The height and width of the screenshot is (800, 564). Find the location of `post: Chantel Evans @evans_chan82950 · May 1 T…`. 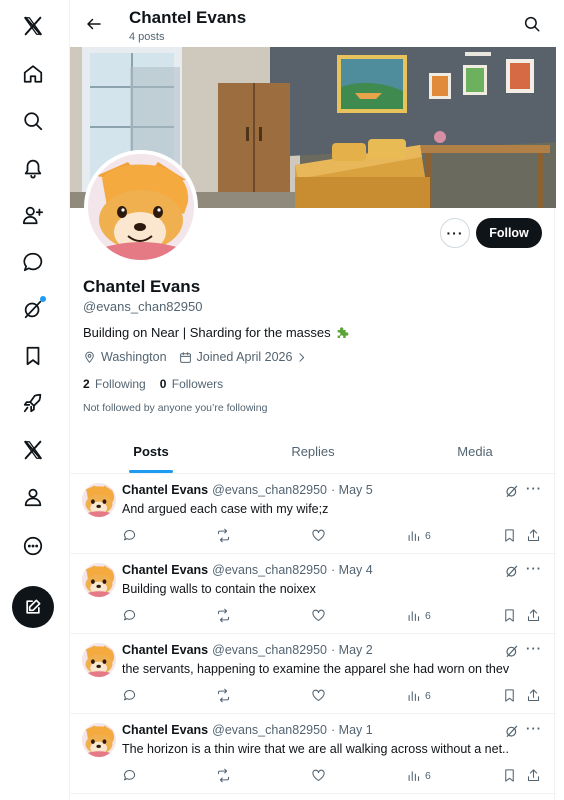

post: Chantel Evans @evans_chan82950 · May 1 T… is located at coordinates (313, 754).